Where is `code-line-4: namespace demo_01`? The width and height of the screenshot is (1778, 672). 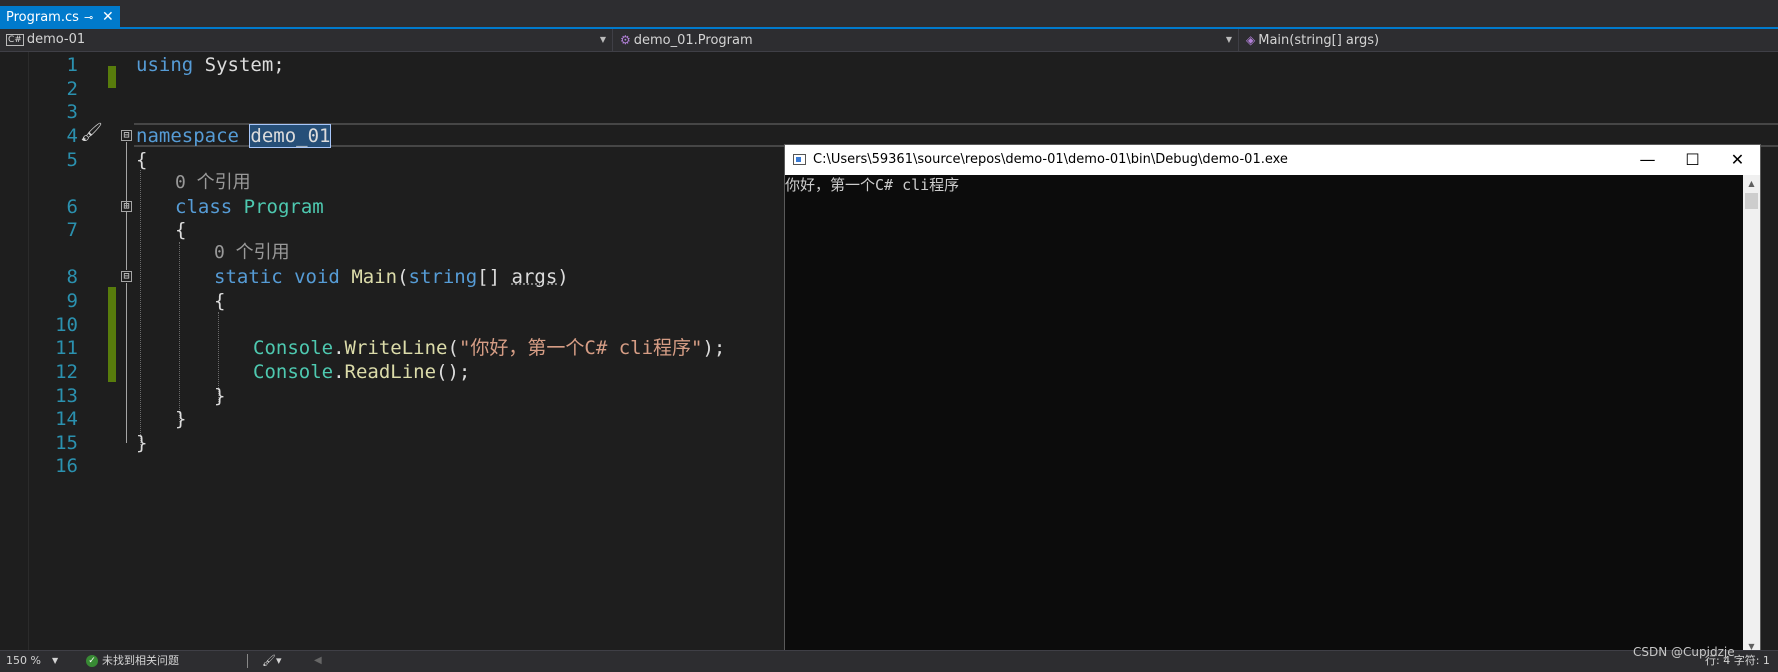
code-line-4: namespace demo_01 is located at coordinates (234, 136).